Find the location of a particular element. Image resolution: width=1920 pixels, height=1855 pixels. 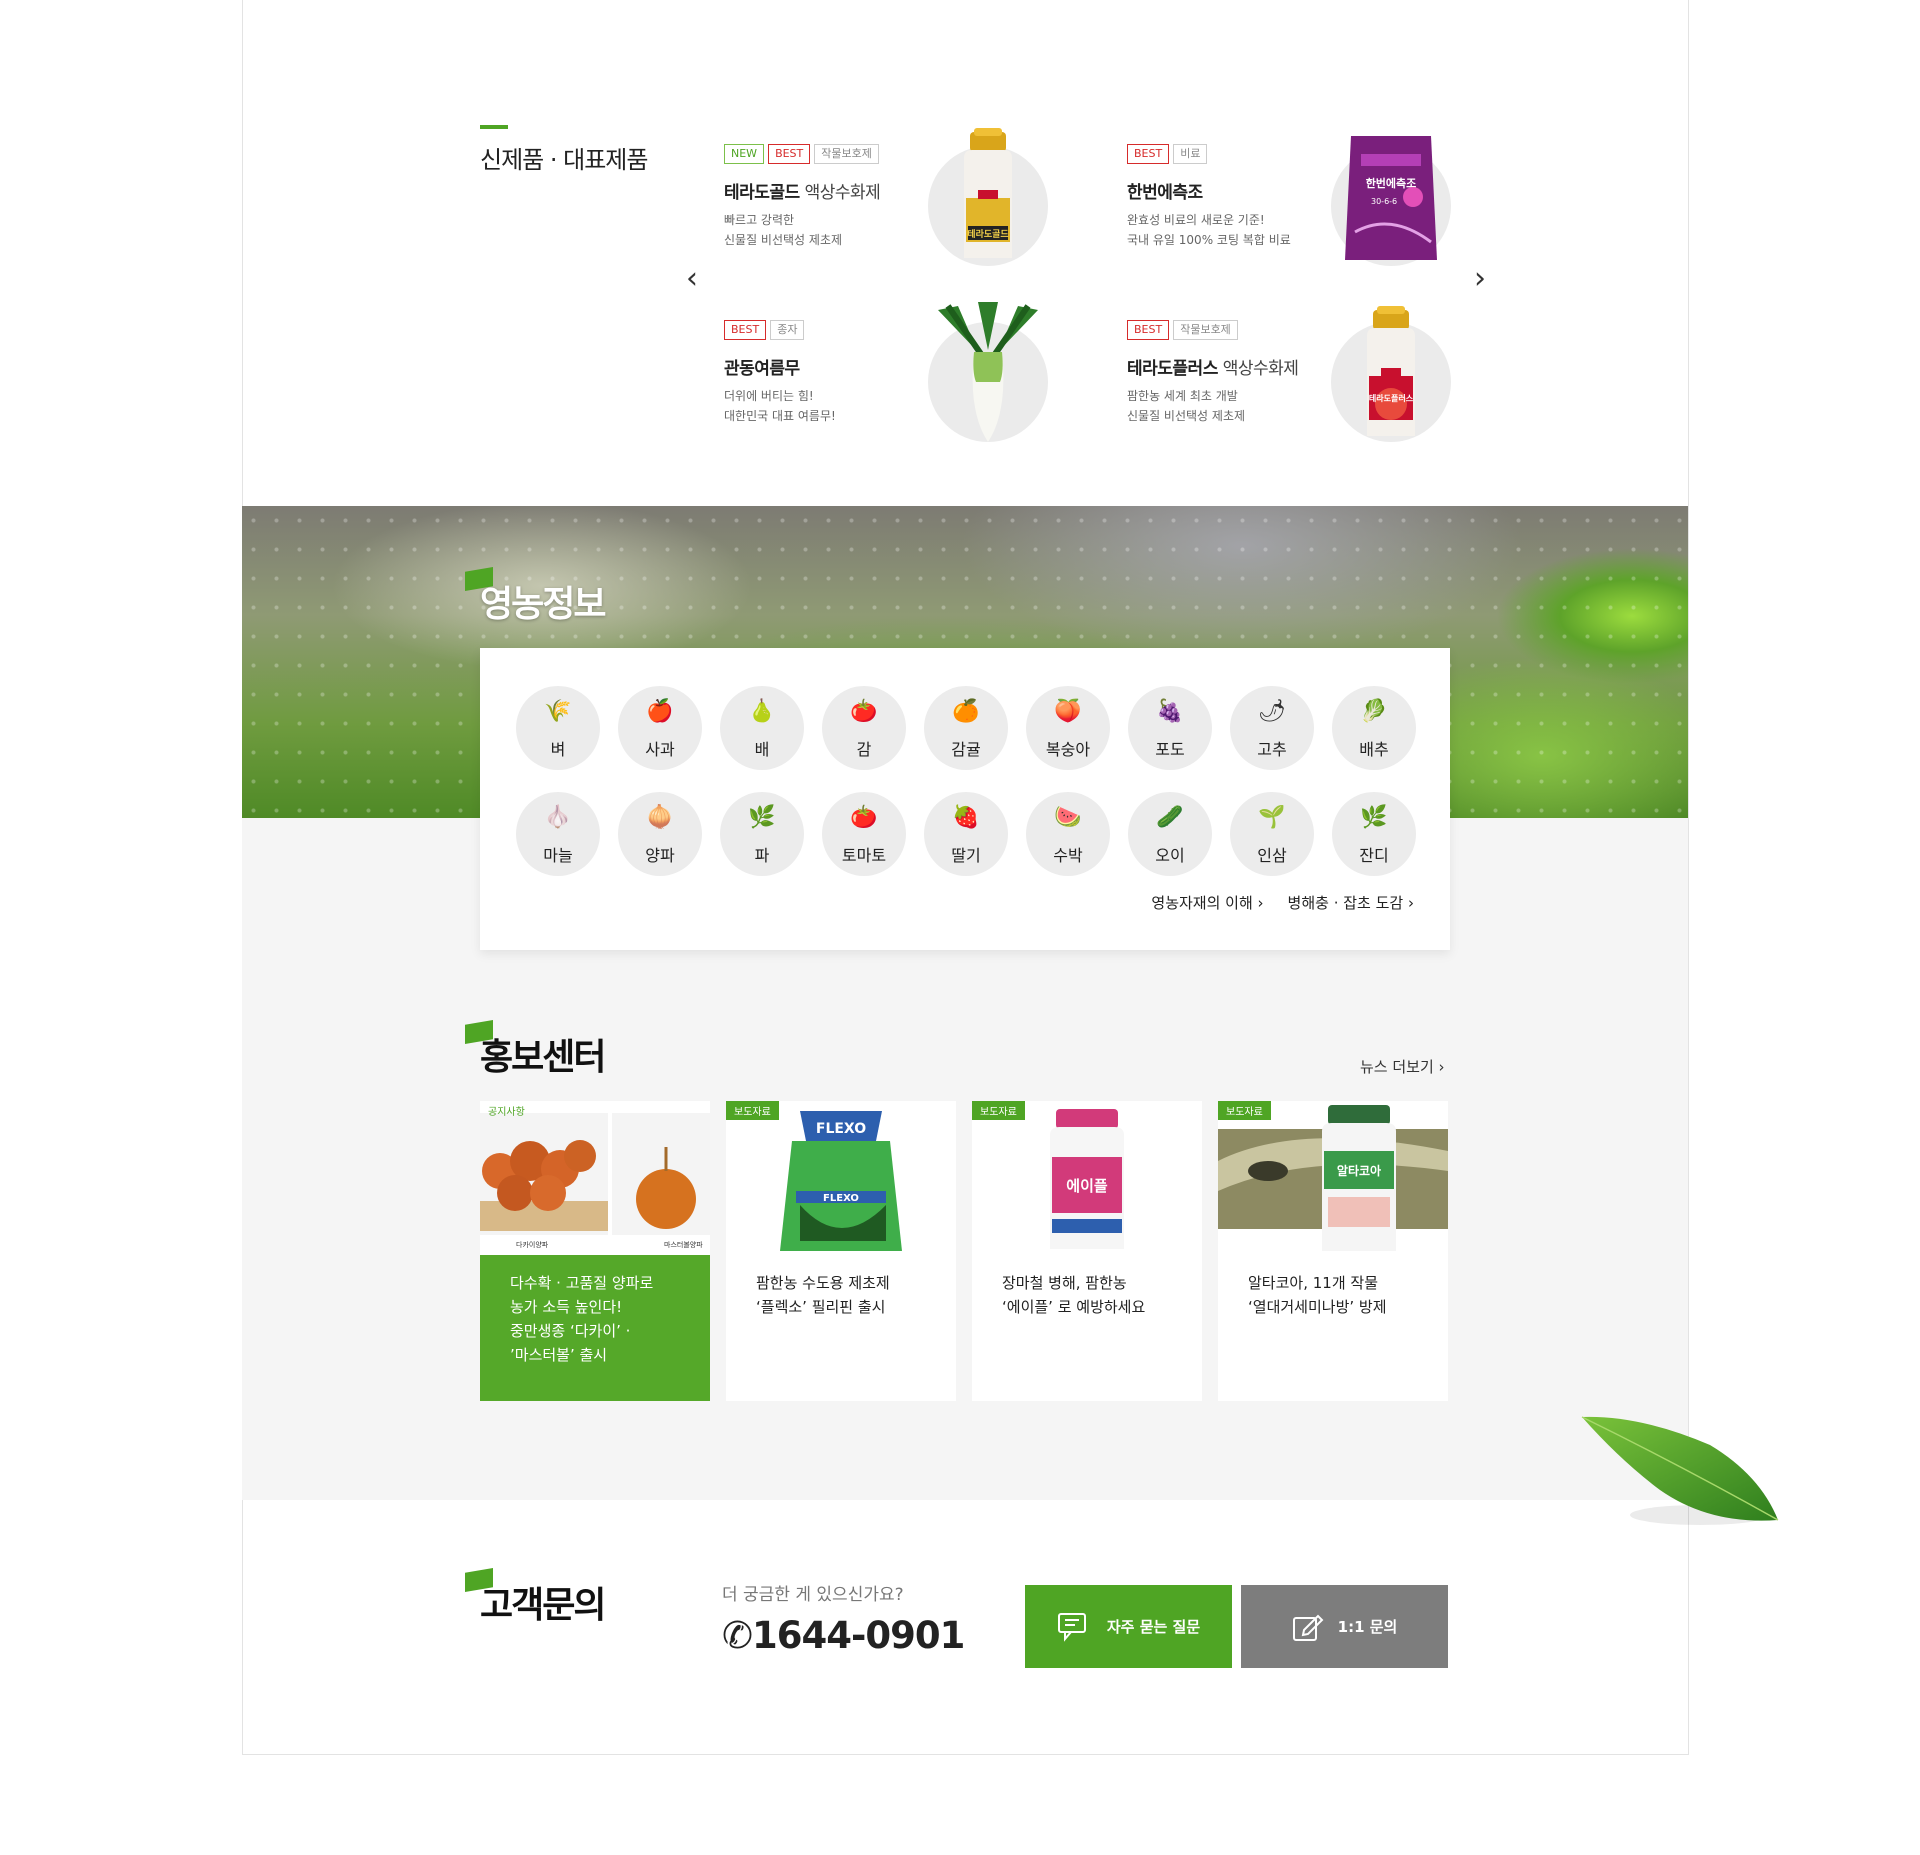

news-thumbnail: FLEXO FLEXO is located at coordinates (841, 1178).